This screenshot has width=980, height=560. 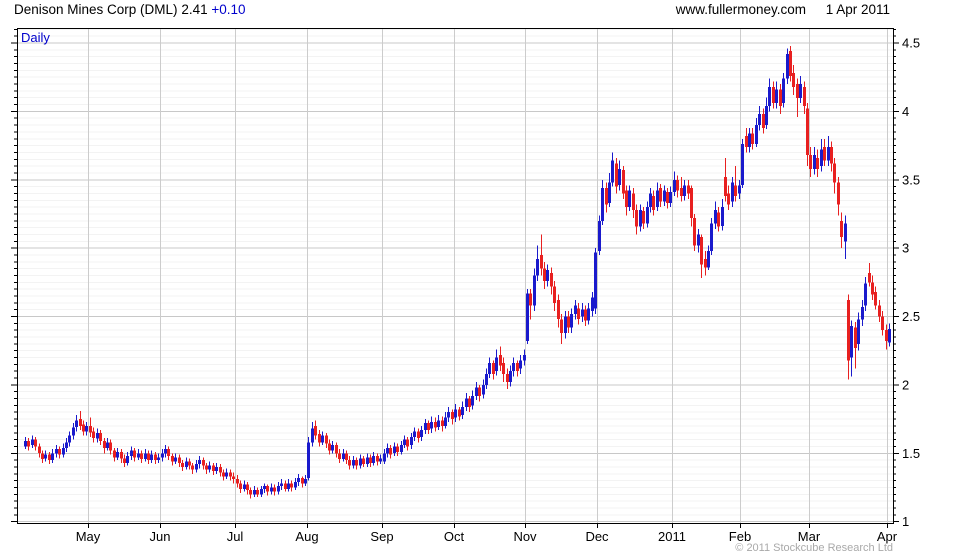 I want to click on x-axis-label: Jul, so click(x=235, y=536).